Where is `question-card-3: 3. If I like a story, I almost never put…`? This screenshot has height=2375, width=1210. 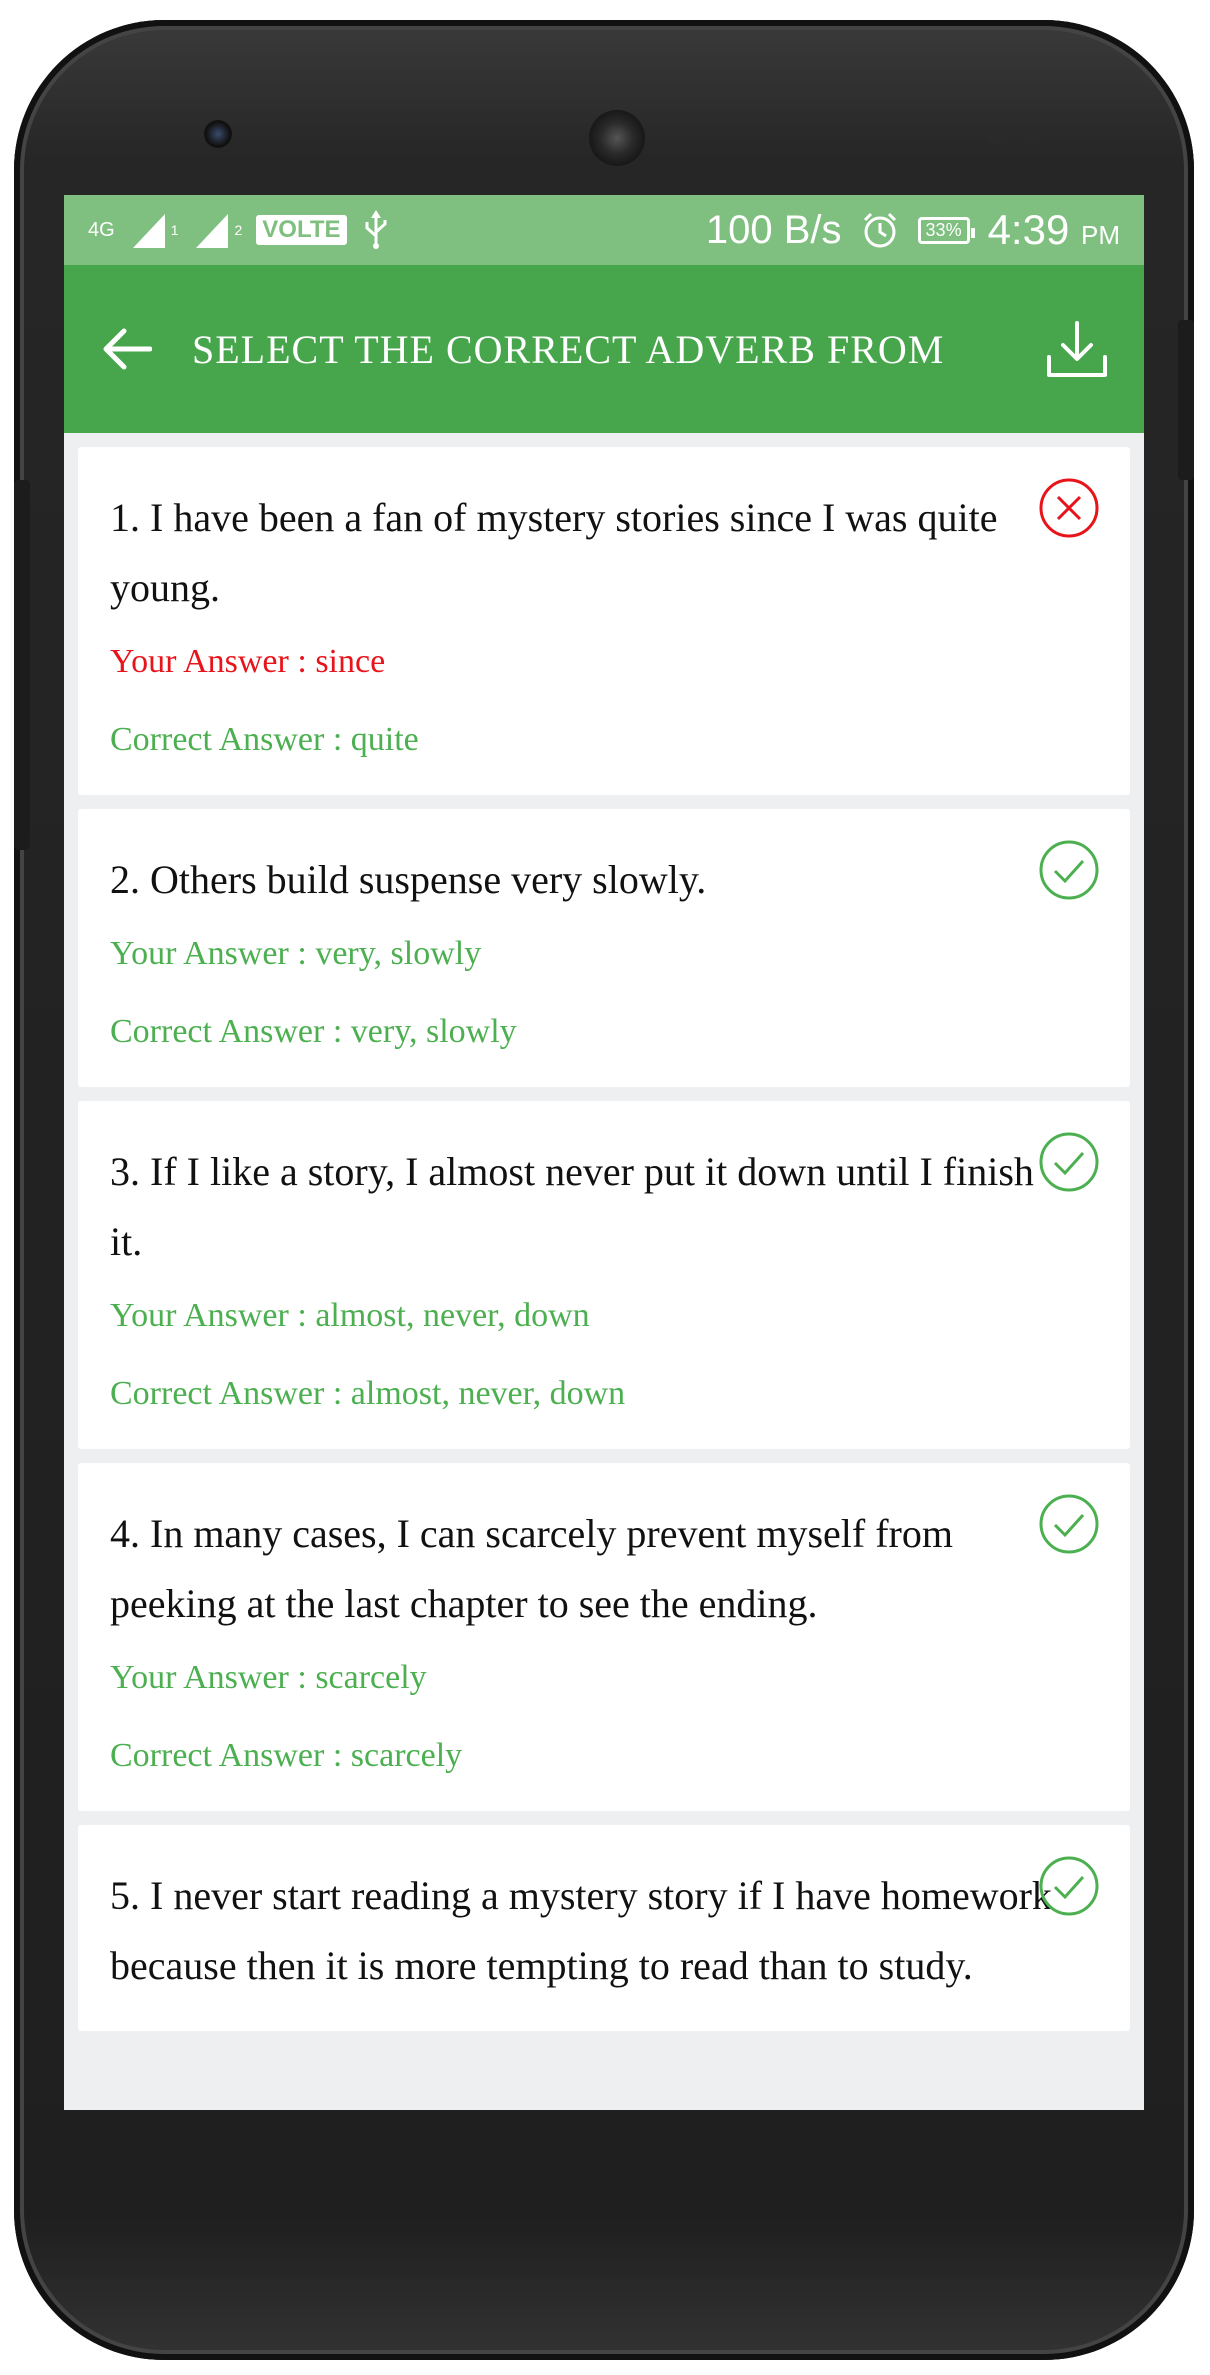
question-card-3: 3. If I like a story, I almost never put… is located at coordinates (604, 1275).